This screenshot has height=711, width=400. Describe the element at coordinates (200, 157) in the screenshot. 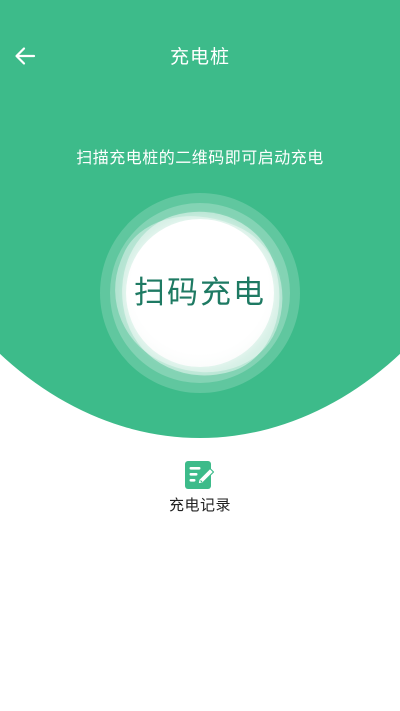

I see `scan-instruction: 扫描充电桩的二维码即可启动充电` at that location.